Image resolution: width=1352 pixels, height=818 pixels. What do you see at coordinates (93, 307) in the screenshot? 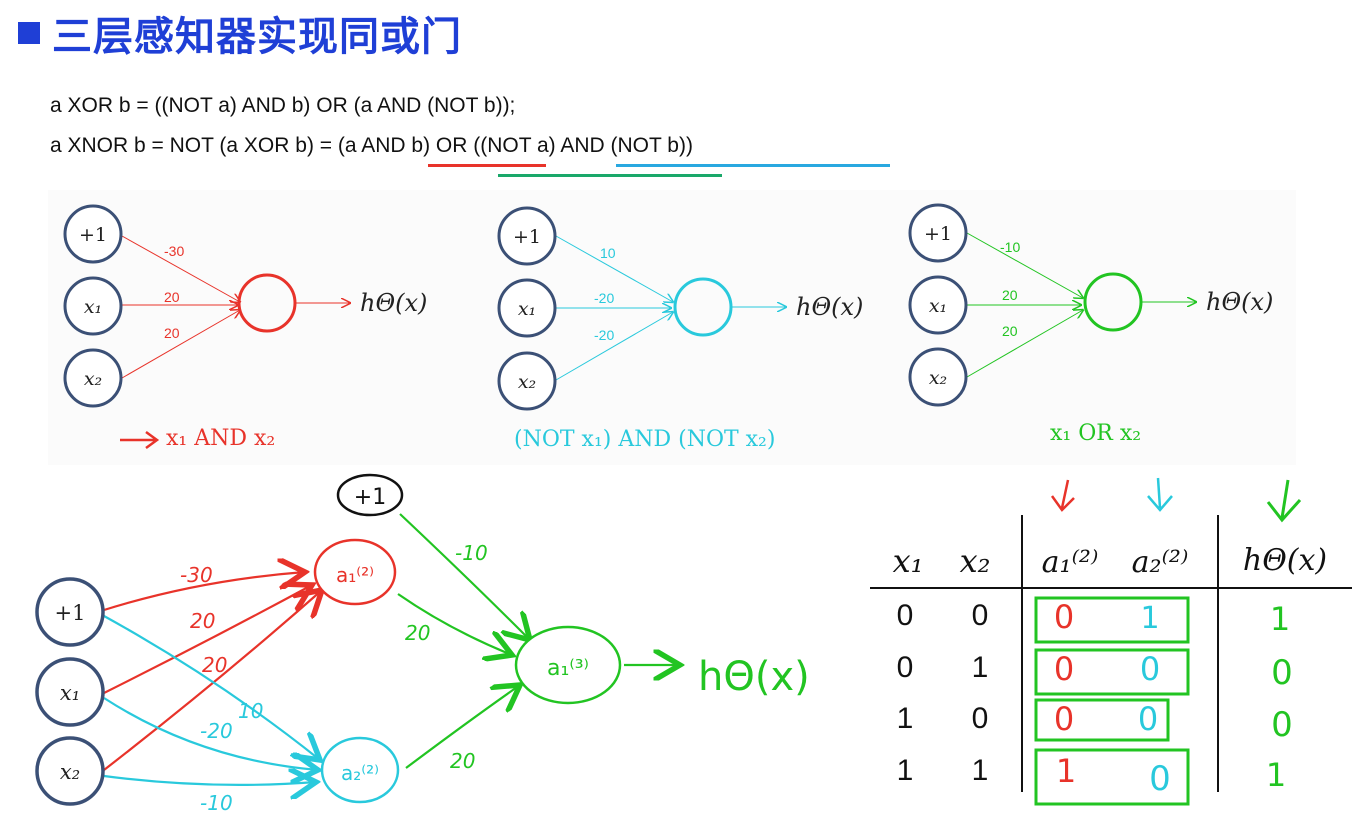
I see `label-x1-and: x₁` at bounding box center [93, 307].